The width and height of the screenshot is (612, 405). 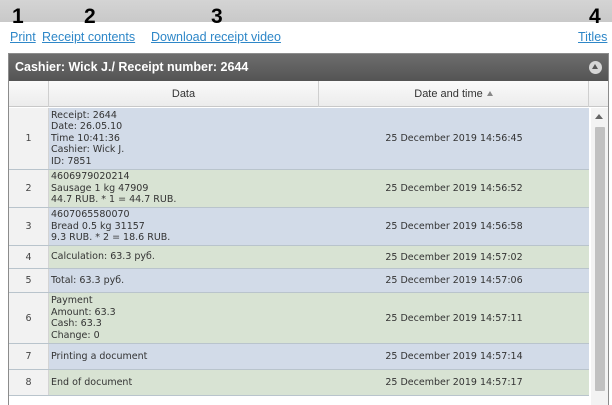 I want to click on row-number: 2, so click(x=29, y=188).